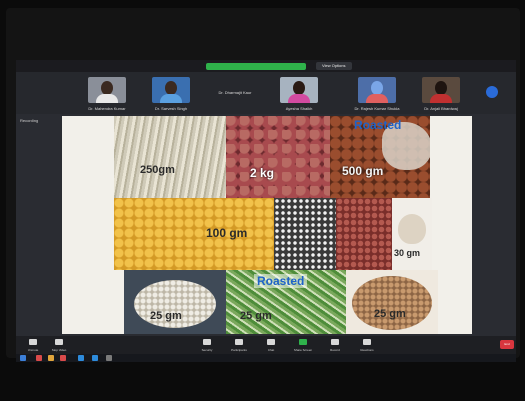  Describe the element at coordinates (207, 350) in the screenshot. I see `button-label: Security` at that location.